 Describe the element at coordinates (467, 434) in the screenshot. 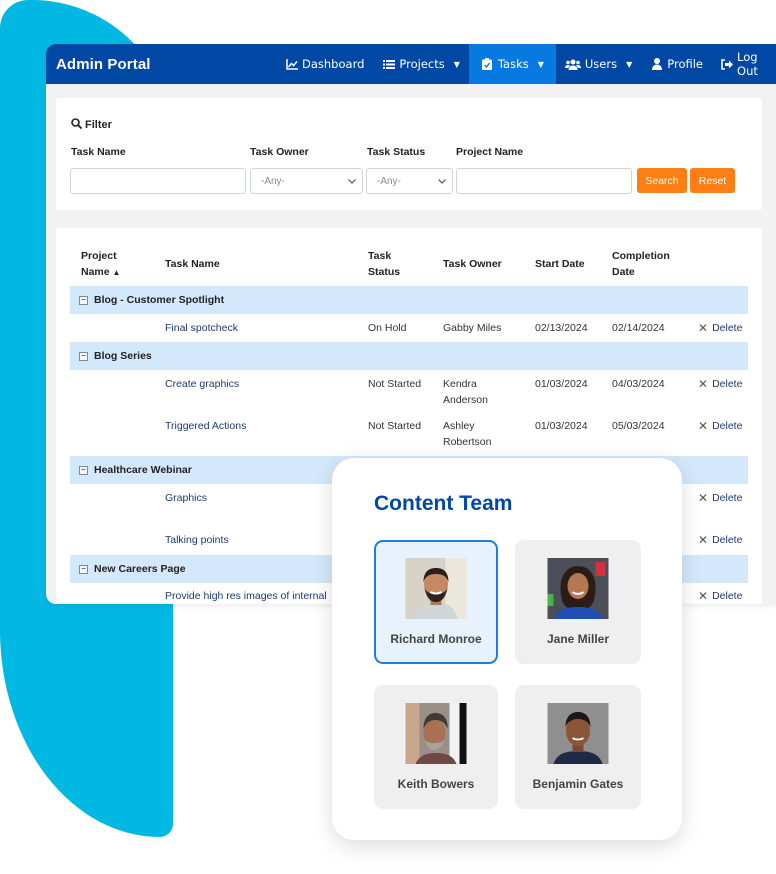

I see `task-owner: Ashley Robertson` at that location.